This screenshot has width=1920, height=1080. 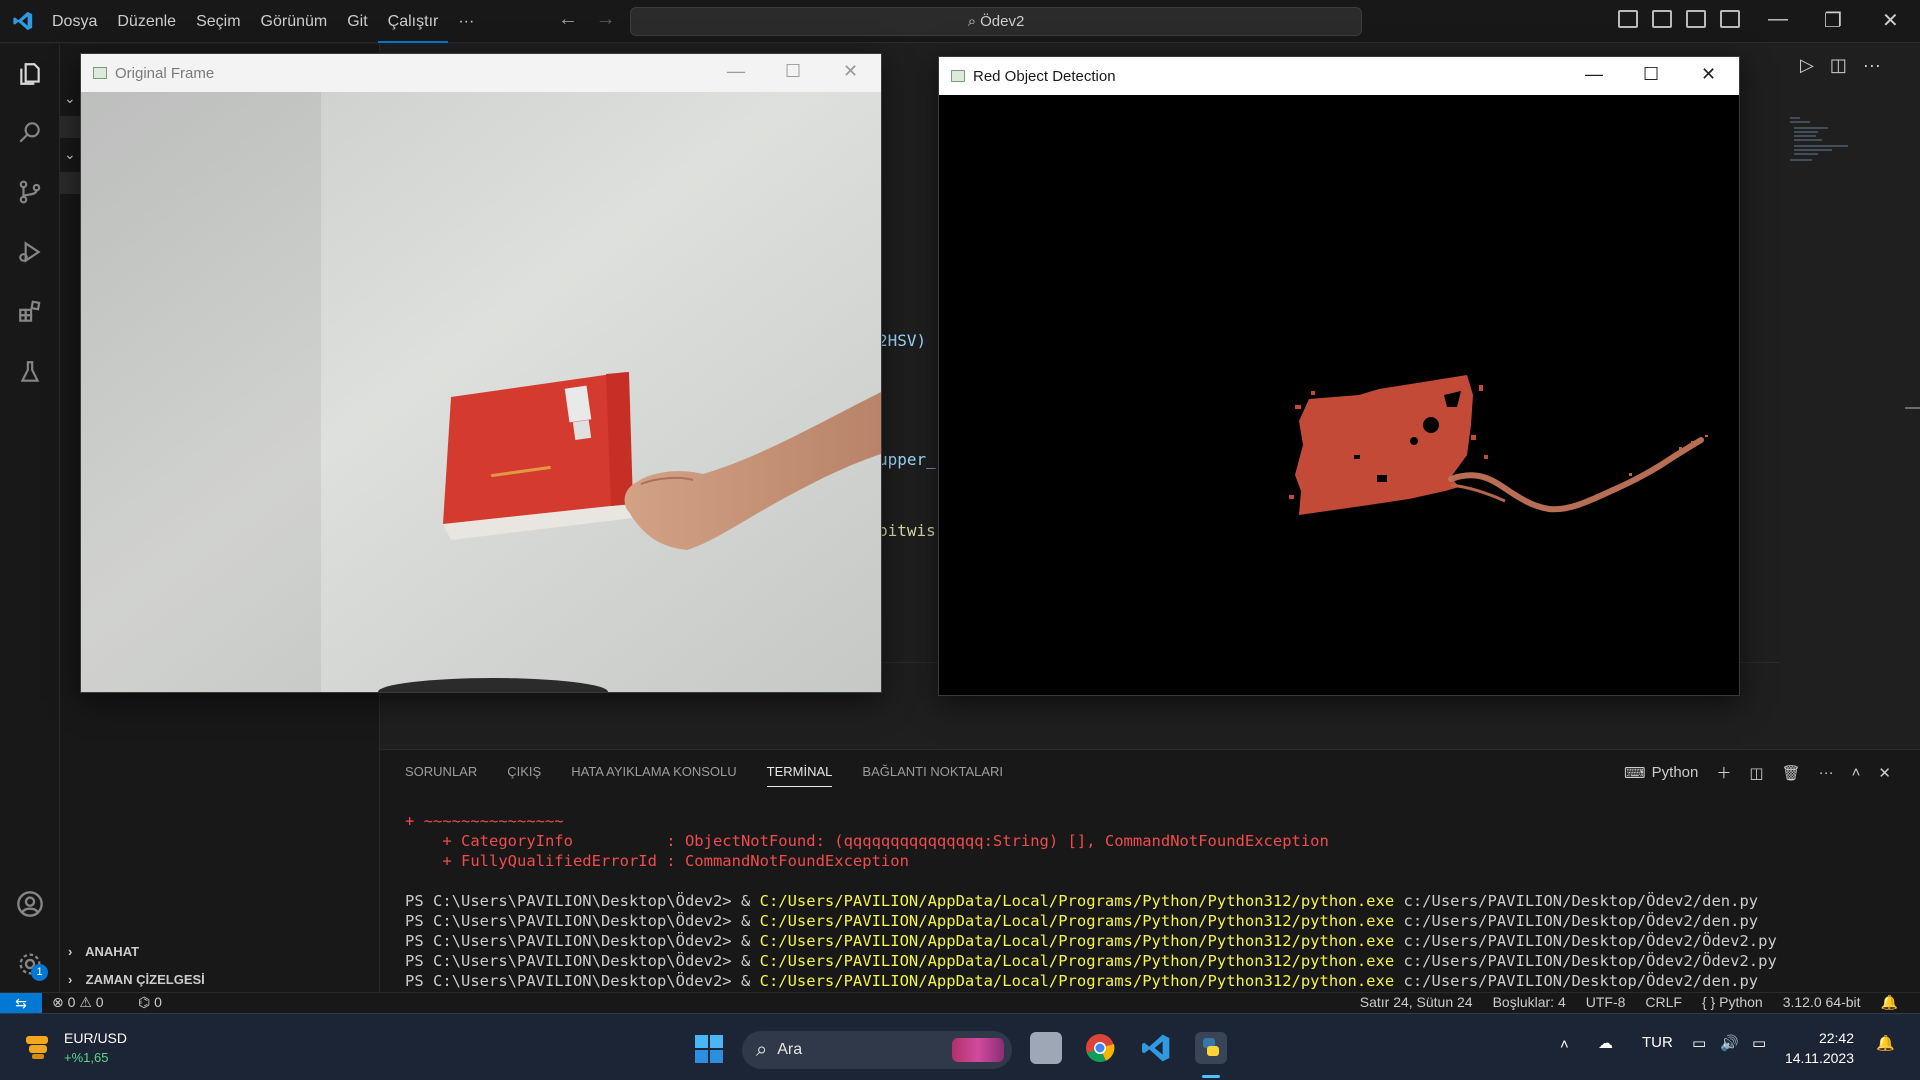 I want to click on remote-indicator-icon: ⇆, so click(x=21, y=1003).